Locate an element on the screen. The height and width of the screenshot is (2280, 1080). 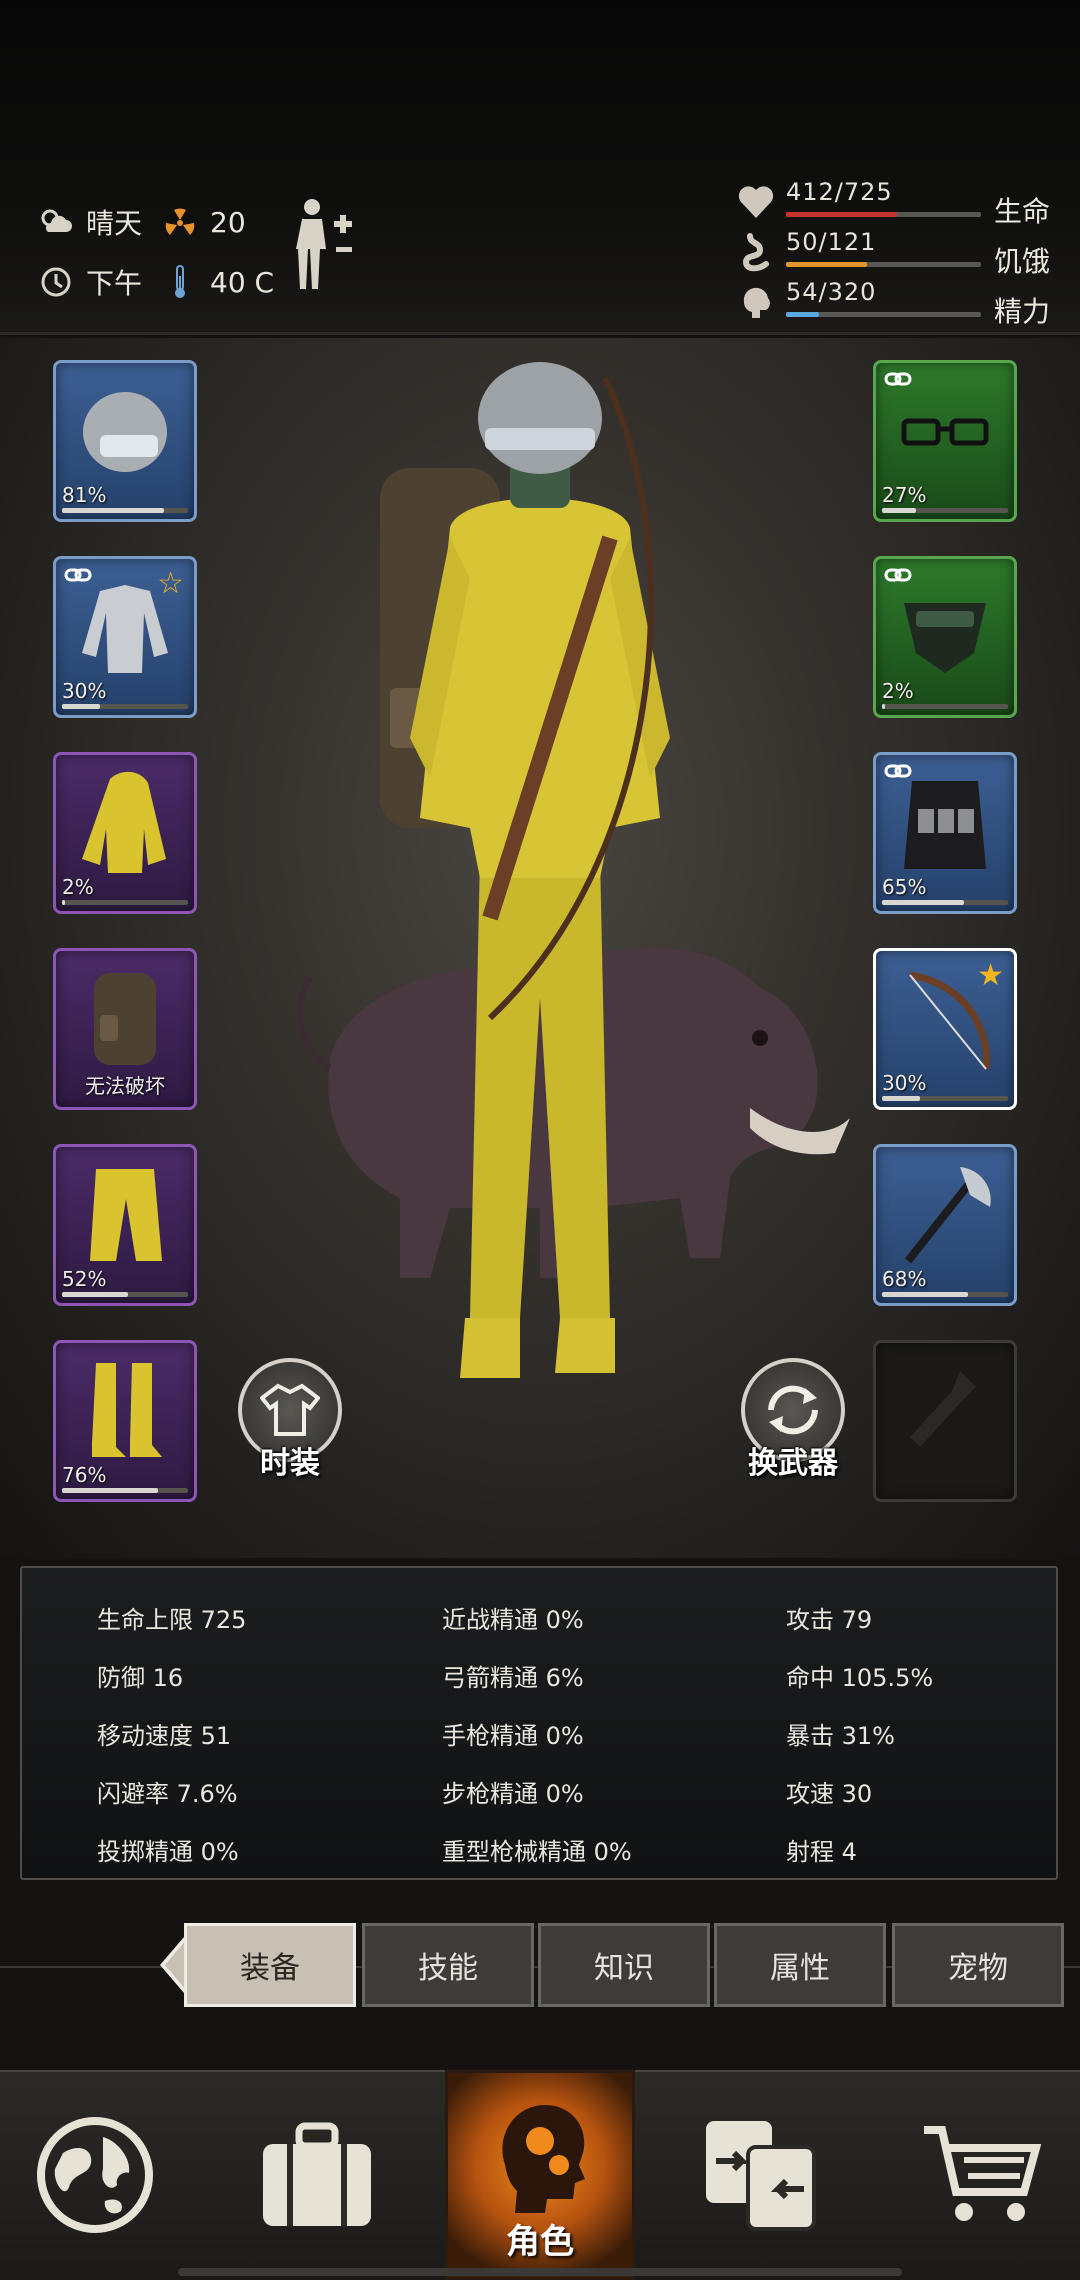
bow-icon is located at coordinates (949, 1020).